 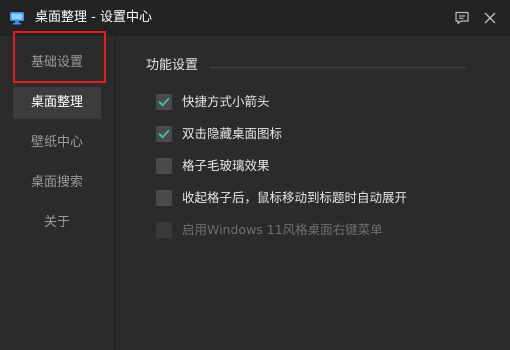 What do you see at coordinates (93, 17) in the screenshot?
I see `window-title: 桌面整理 - 设置中心` at bounding box center [93, 17].